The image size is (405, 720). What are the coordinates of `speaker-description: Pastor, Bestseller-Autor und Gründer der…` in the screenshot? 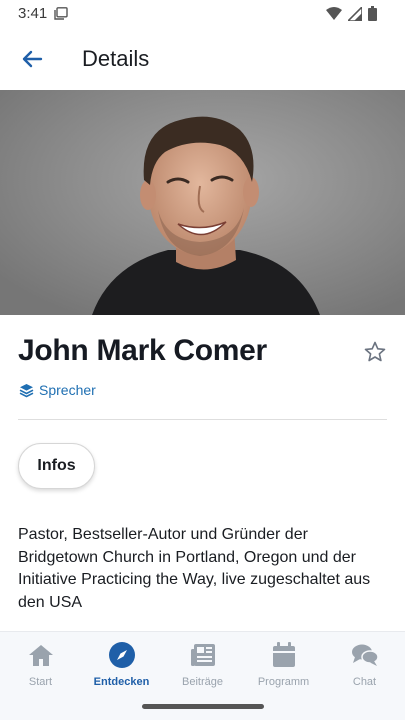 It's located at (194, 568).